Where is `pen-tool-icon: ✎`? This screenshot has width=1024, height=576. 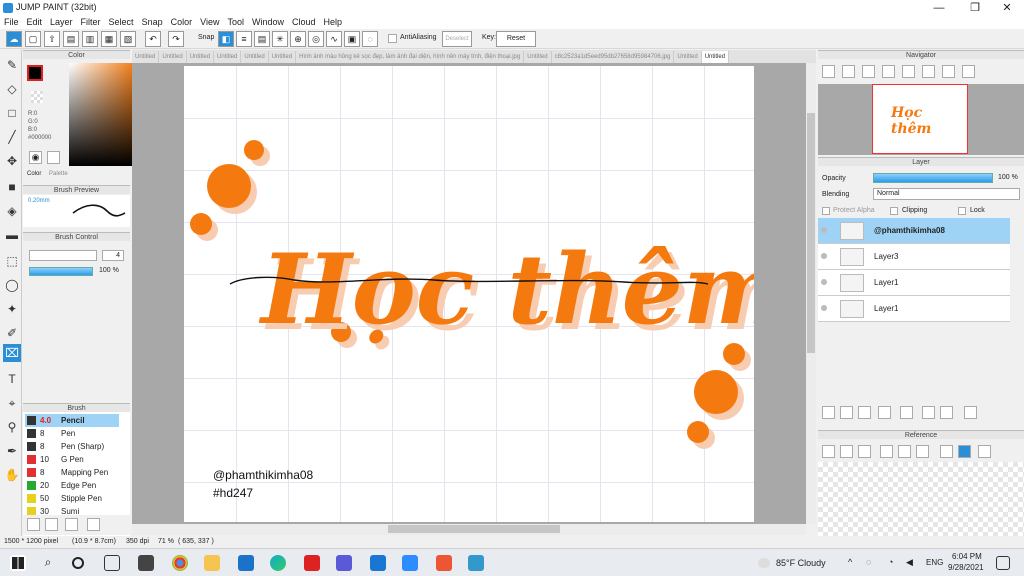 pen-tool-icon: ✎ is located at coordinates (12, 65).